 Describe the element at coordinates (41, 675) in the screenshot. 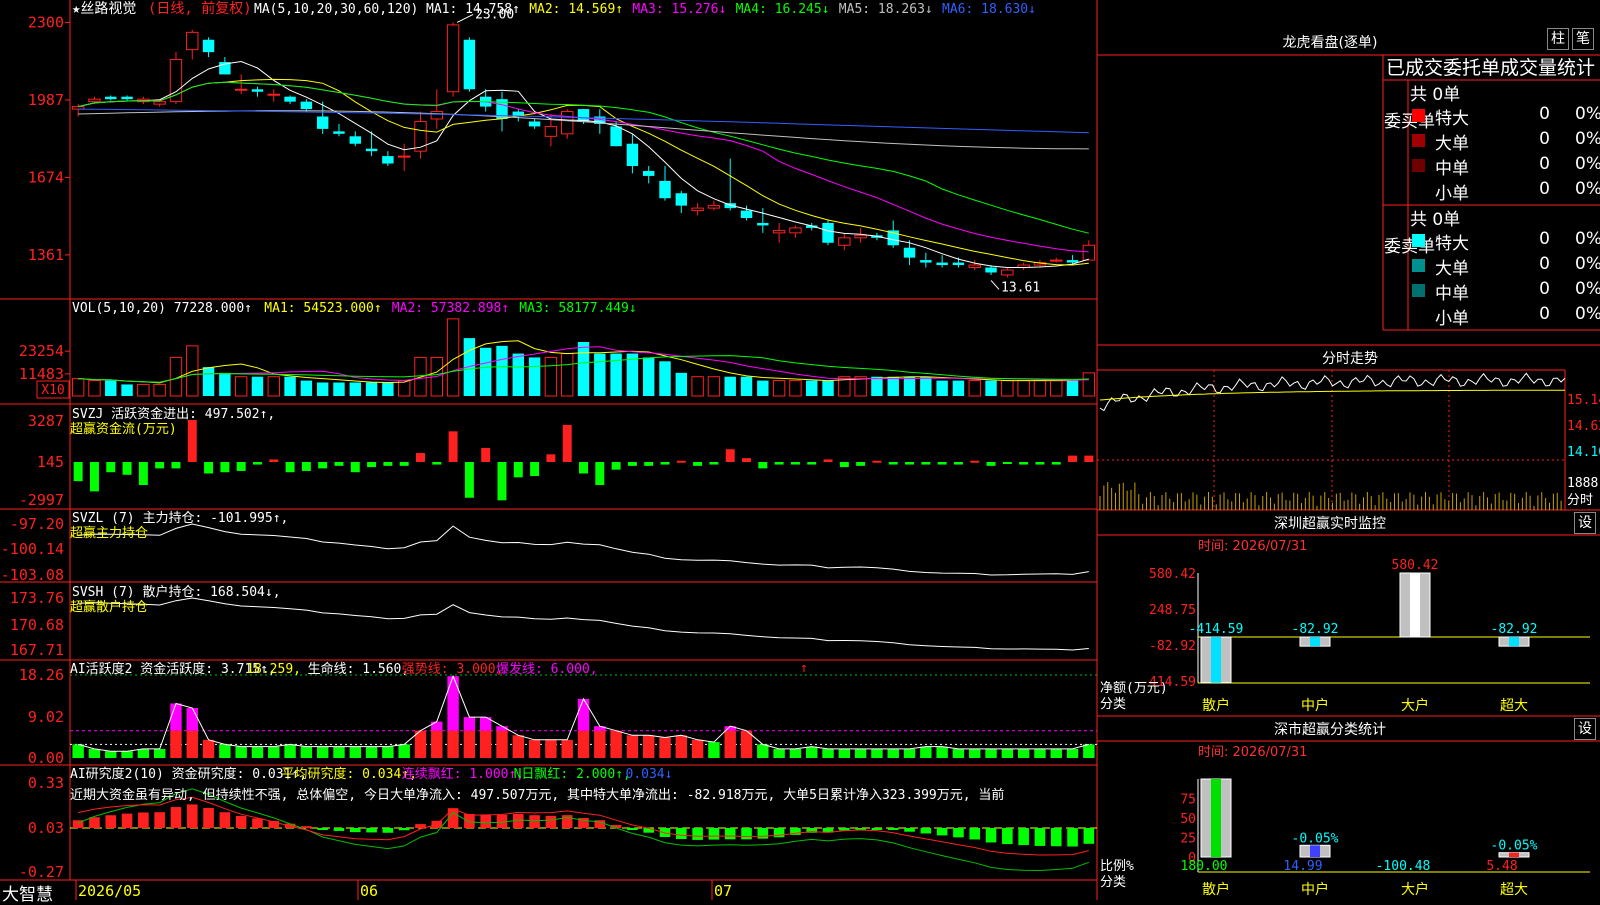

I see `activity-axis-tick: 18.26` at that location.